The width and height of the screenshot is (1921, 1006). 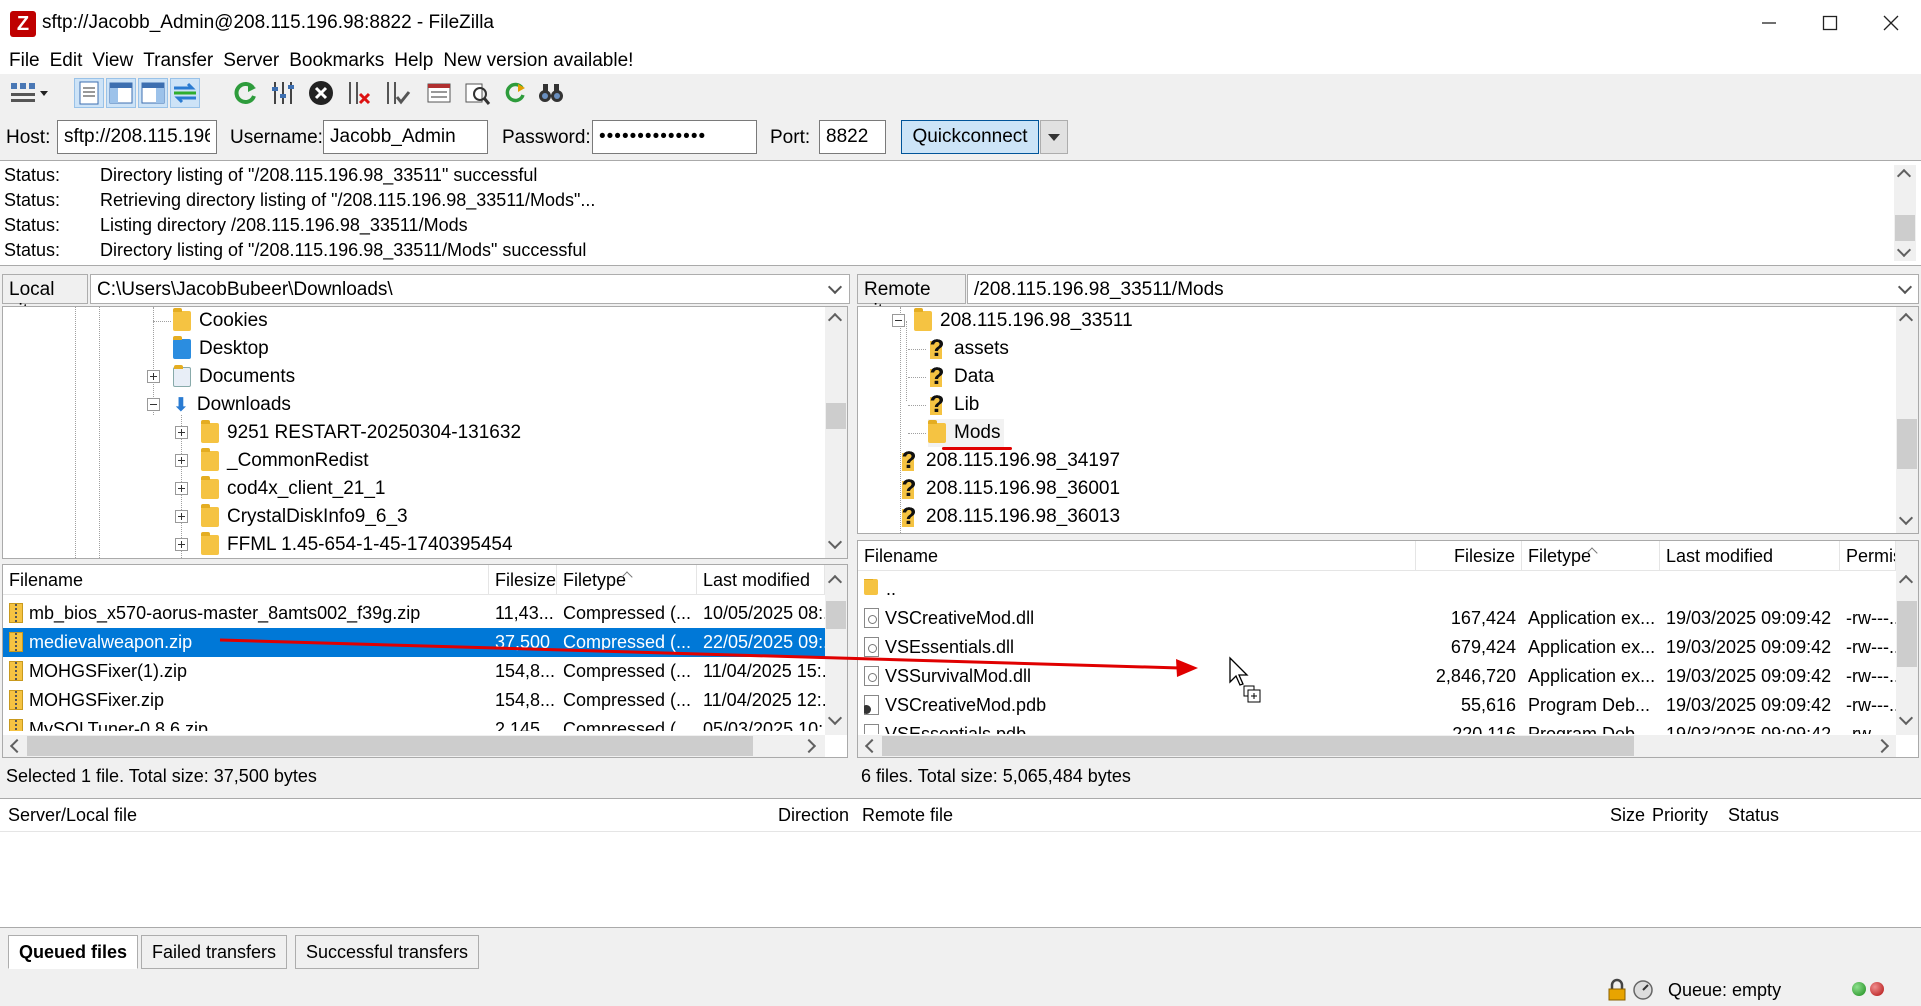 What do you see at coordinates (1905, 213) in the screenshot?
I see `log-scrollbar` at bounding box center [1905, 213].